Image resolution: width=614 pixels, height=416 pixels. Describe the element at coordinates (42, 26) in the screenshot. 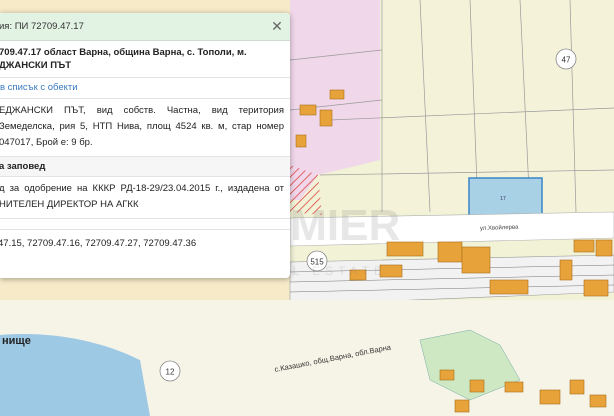

I see `panel-title: ия: ПИ 72709.47.17` at that location.